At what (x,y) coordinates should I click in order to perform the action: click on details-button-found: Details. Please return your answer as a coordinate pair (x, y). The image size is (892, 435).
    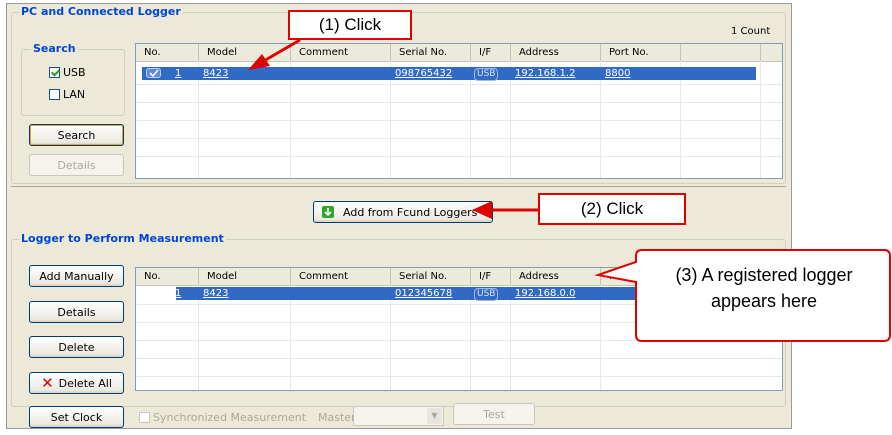
    Looking at the image, I should click on (76, 165).